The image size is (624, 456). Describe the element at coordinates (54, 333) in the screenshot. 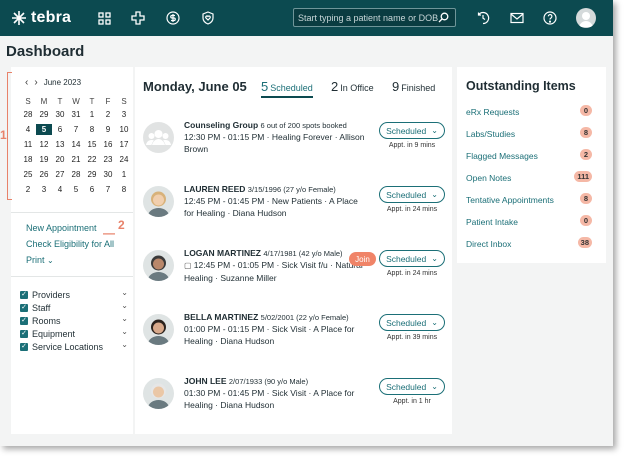

I see `filter-label: Equipment` at that location.